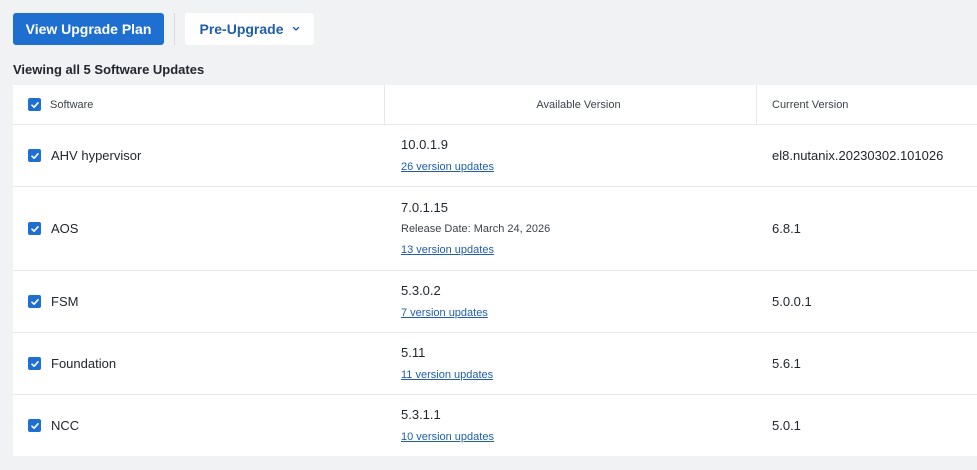 Image resolution: width=977 pixels, height=470 pixels. I want to click on version-updates-link: 13 version updates, so click(447, 250).